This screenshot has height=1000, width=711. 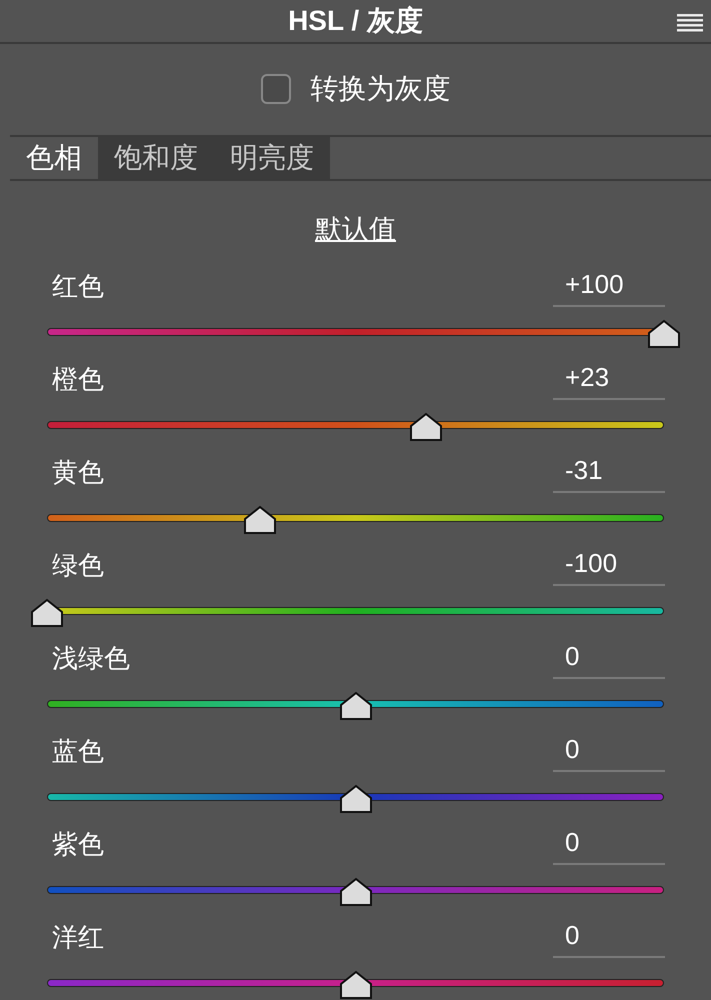 What do you see at coordinates (380, 89) in the screenshot?
I see `checkbox-label: 转换为灰度` at bounding box center [380, 89].